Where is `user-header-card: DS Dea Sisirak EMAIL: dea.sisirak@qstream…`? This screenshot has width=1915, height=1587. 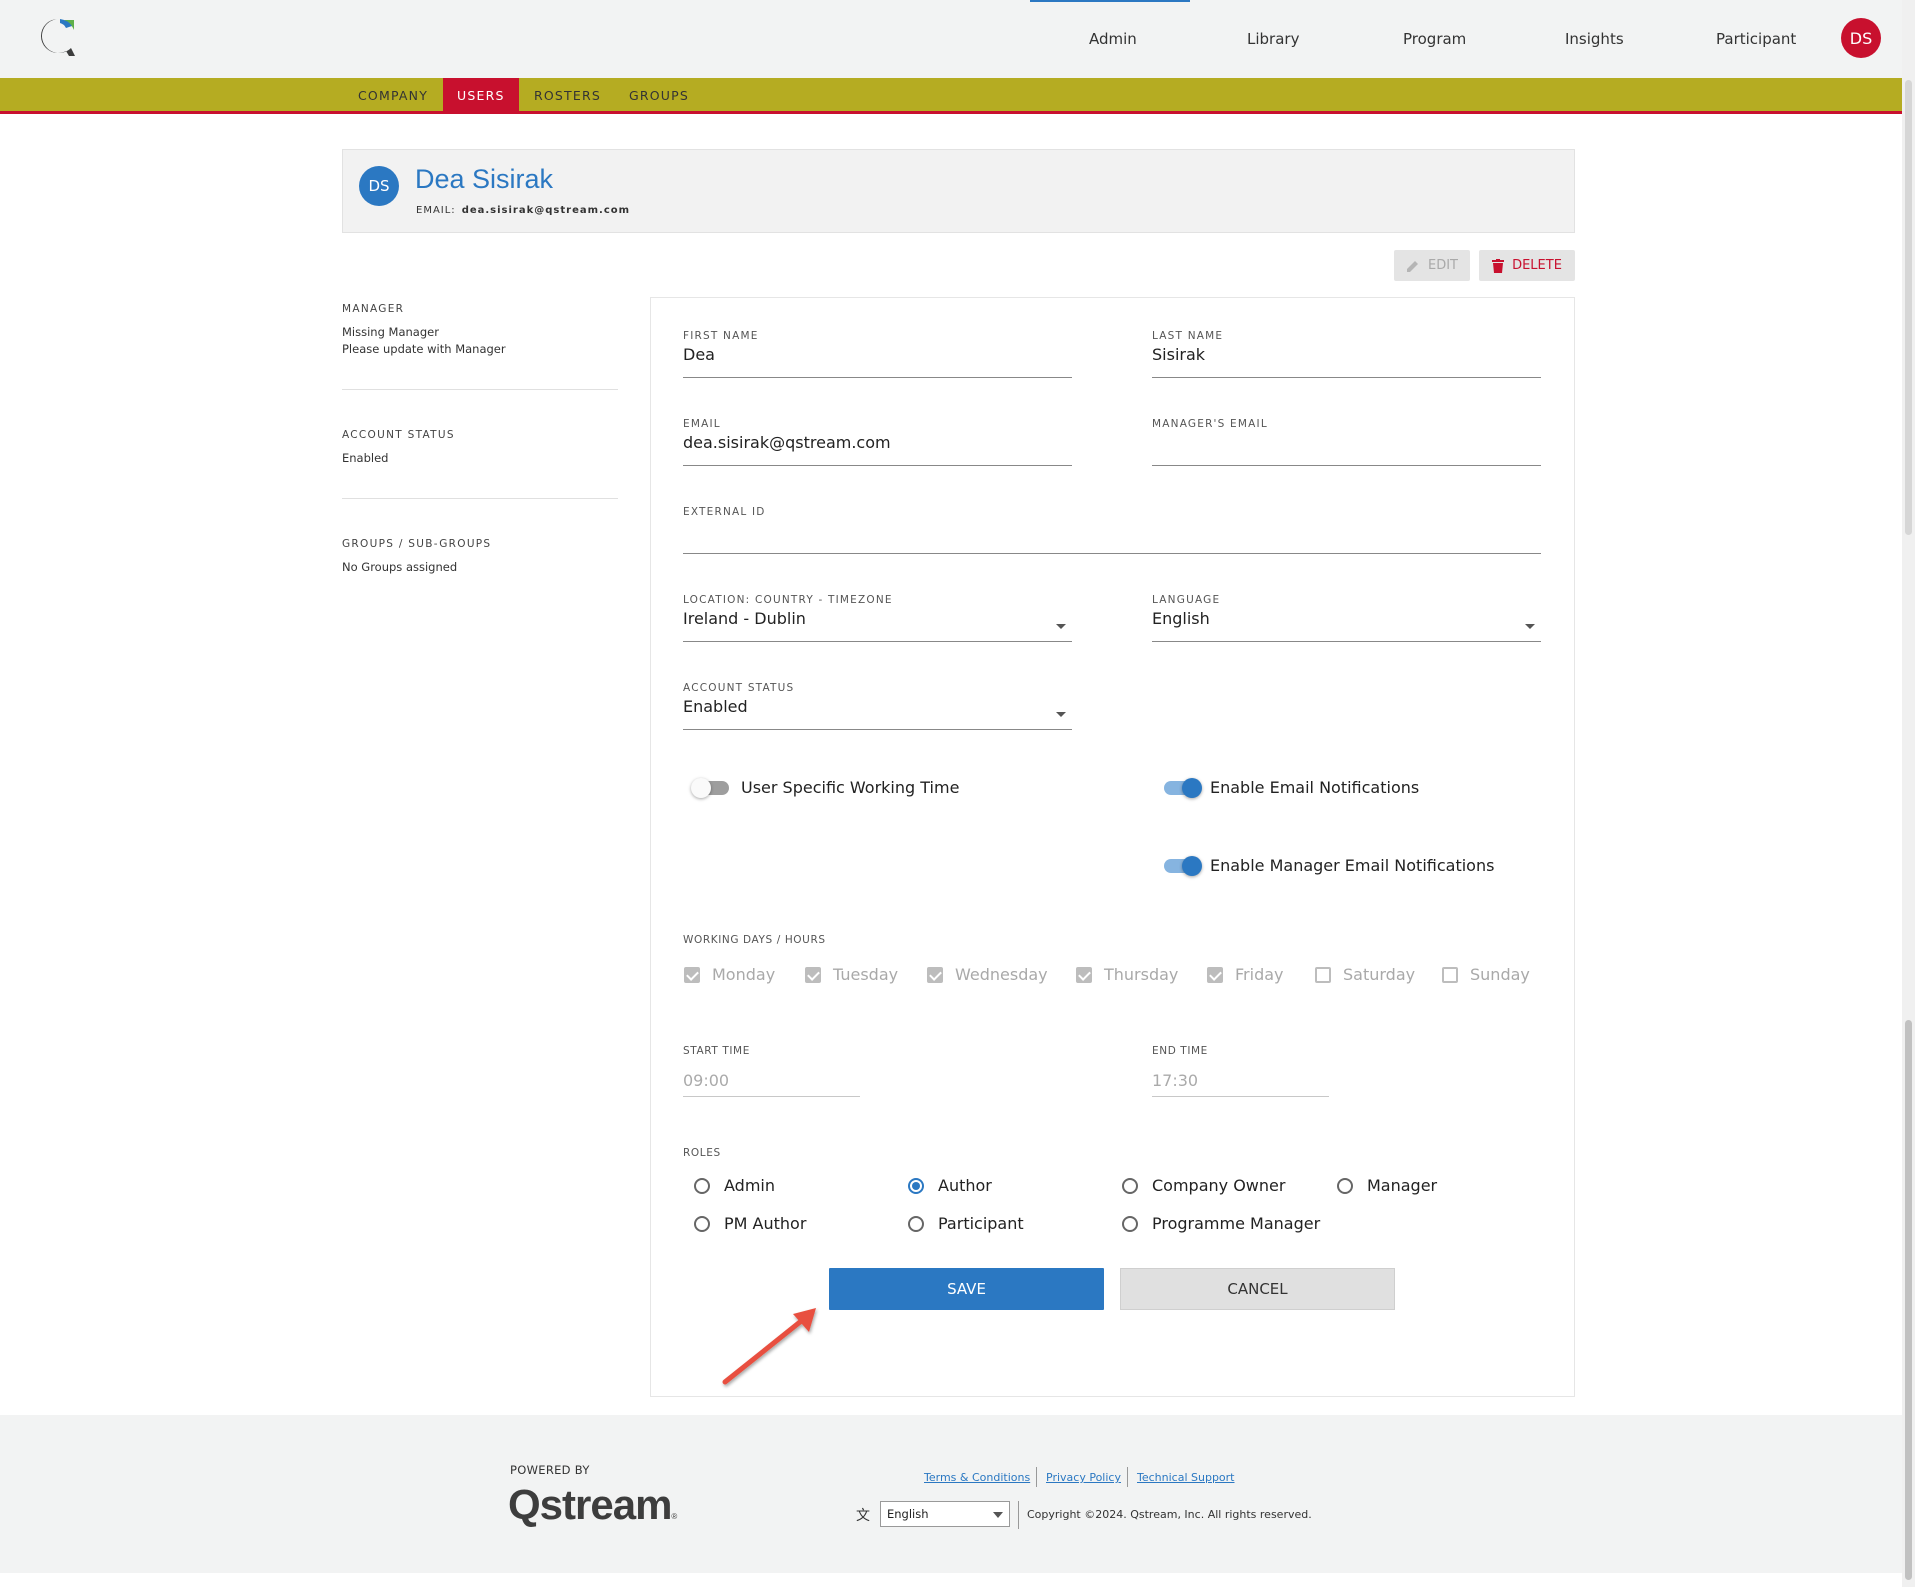 user-header-card: DS Dea Sisirak EMAIL: dea.sisirak@qstream… is located at coordinates (958, 191).